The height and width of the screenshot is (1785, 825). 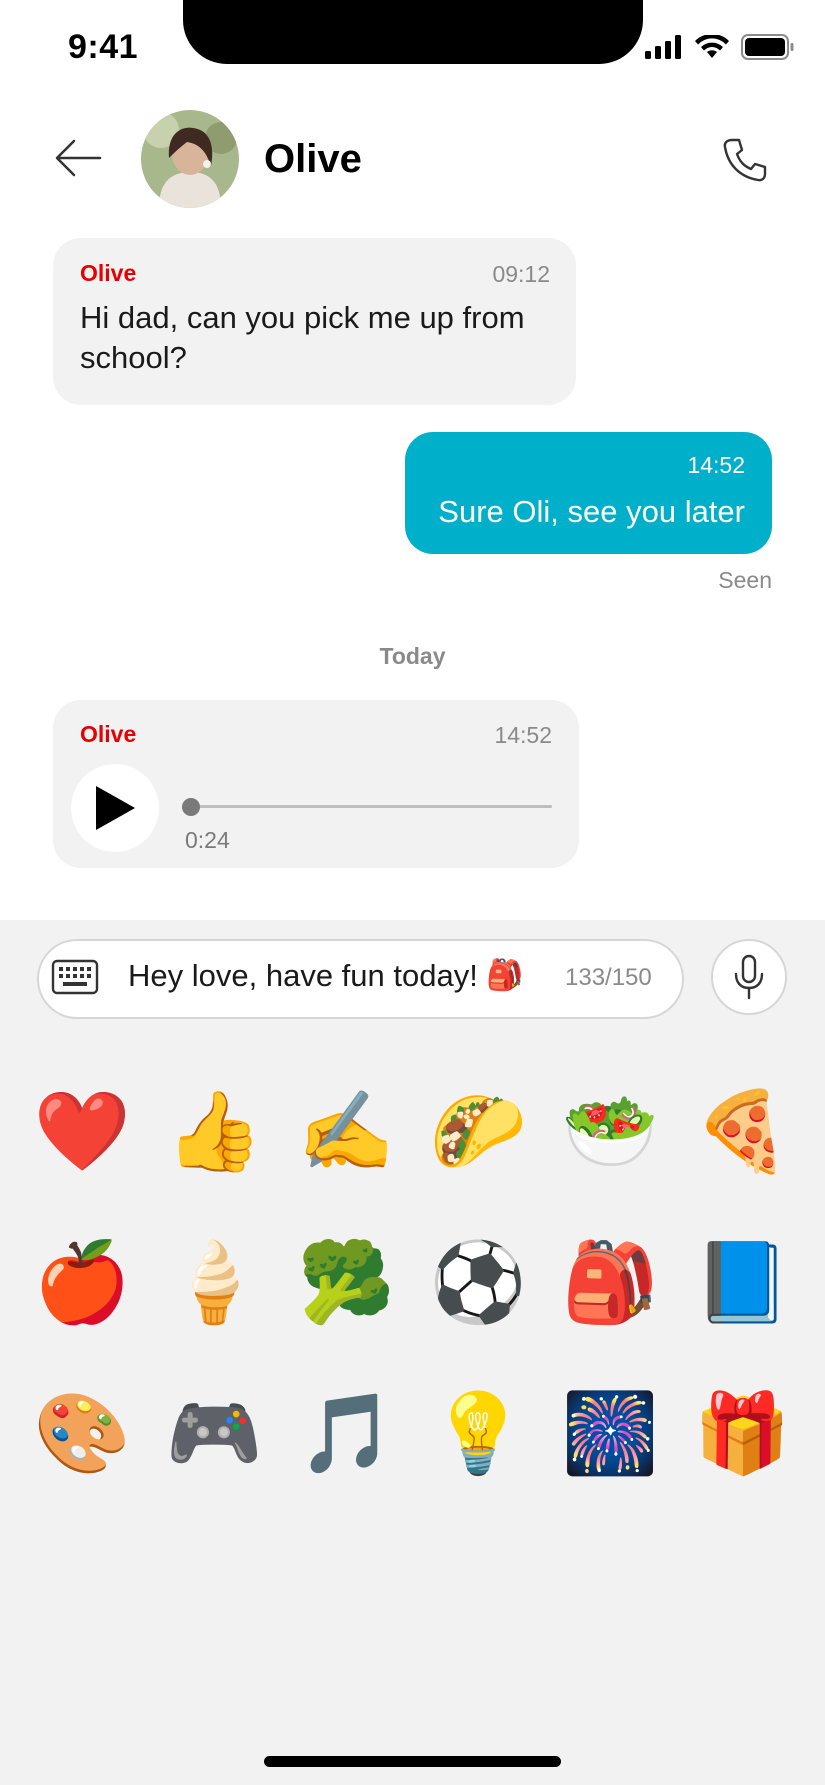 I want to click on cellular-signal-icon, so click(x=663, y=47).